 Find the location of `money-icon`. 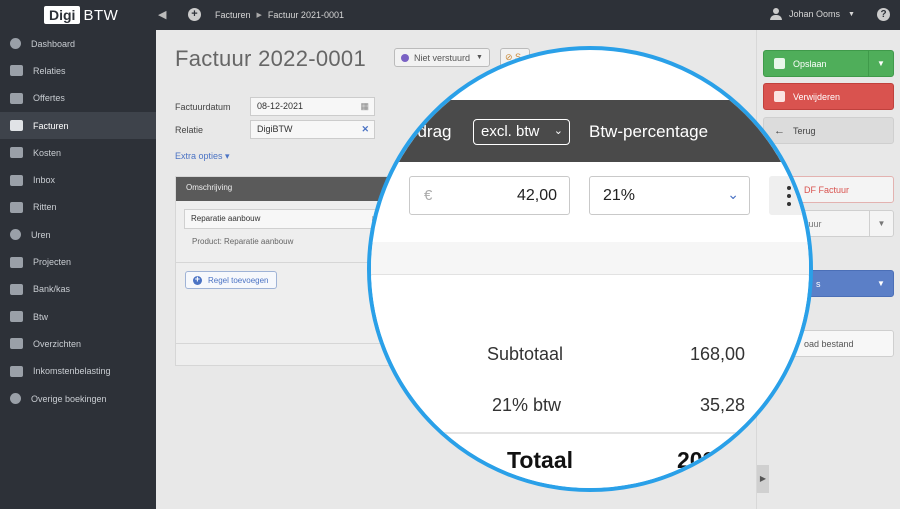

money-icon is located at coordinates (16, 153).